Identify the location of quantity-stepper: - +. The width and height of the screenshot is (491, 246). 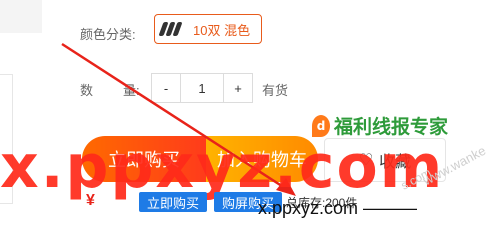
(202, 88).